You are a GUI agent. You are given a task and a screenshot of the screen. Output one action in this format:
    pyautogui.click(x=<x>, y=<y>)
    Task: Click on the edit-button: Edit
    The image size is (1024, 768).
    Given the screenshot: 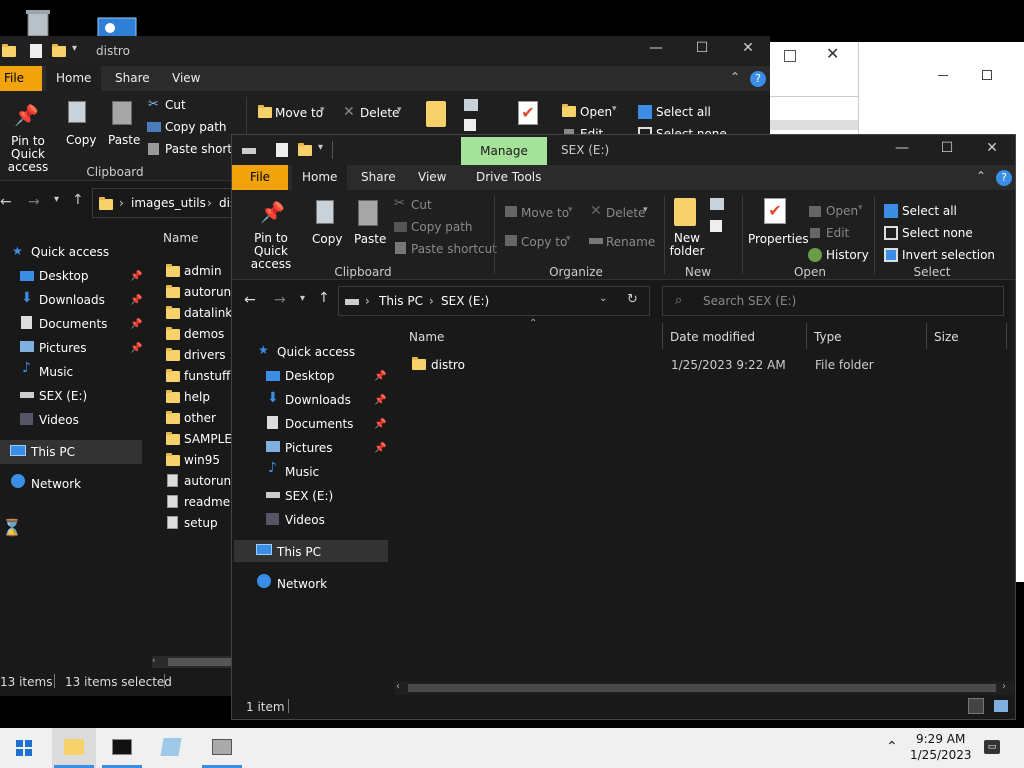 What is the action you would take?
    pyautogui.click(x=837, y=233)
    